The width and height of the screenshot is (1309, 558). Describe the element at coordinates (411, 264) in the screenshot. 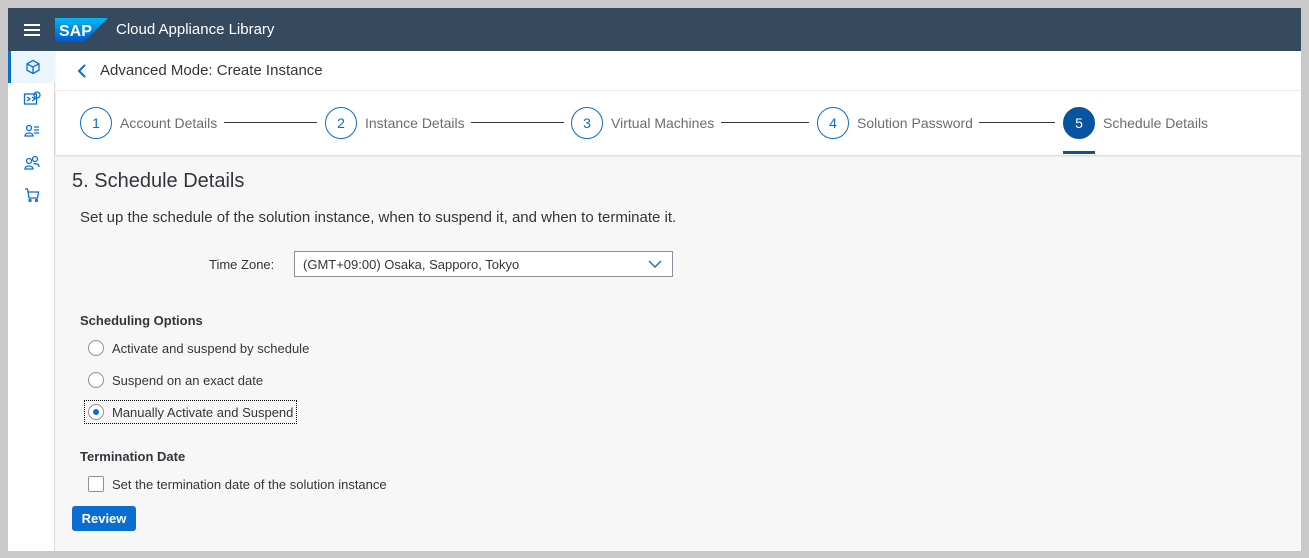

I see `timezone-value: (GMT+09:00) Osaka, Sapporo, Tokyo` at that location.